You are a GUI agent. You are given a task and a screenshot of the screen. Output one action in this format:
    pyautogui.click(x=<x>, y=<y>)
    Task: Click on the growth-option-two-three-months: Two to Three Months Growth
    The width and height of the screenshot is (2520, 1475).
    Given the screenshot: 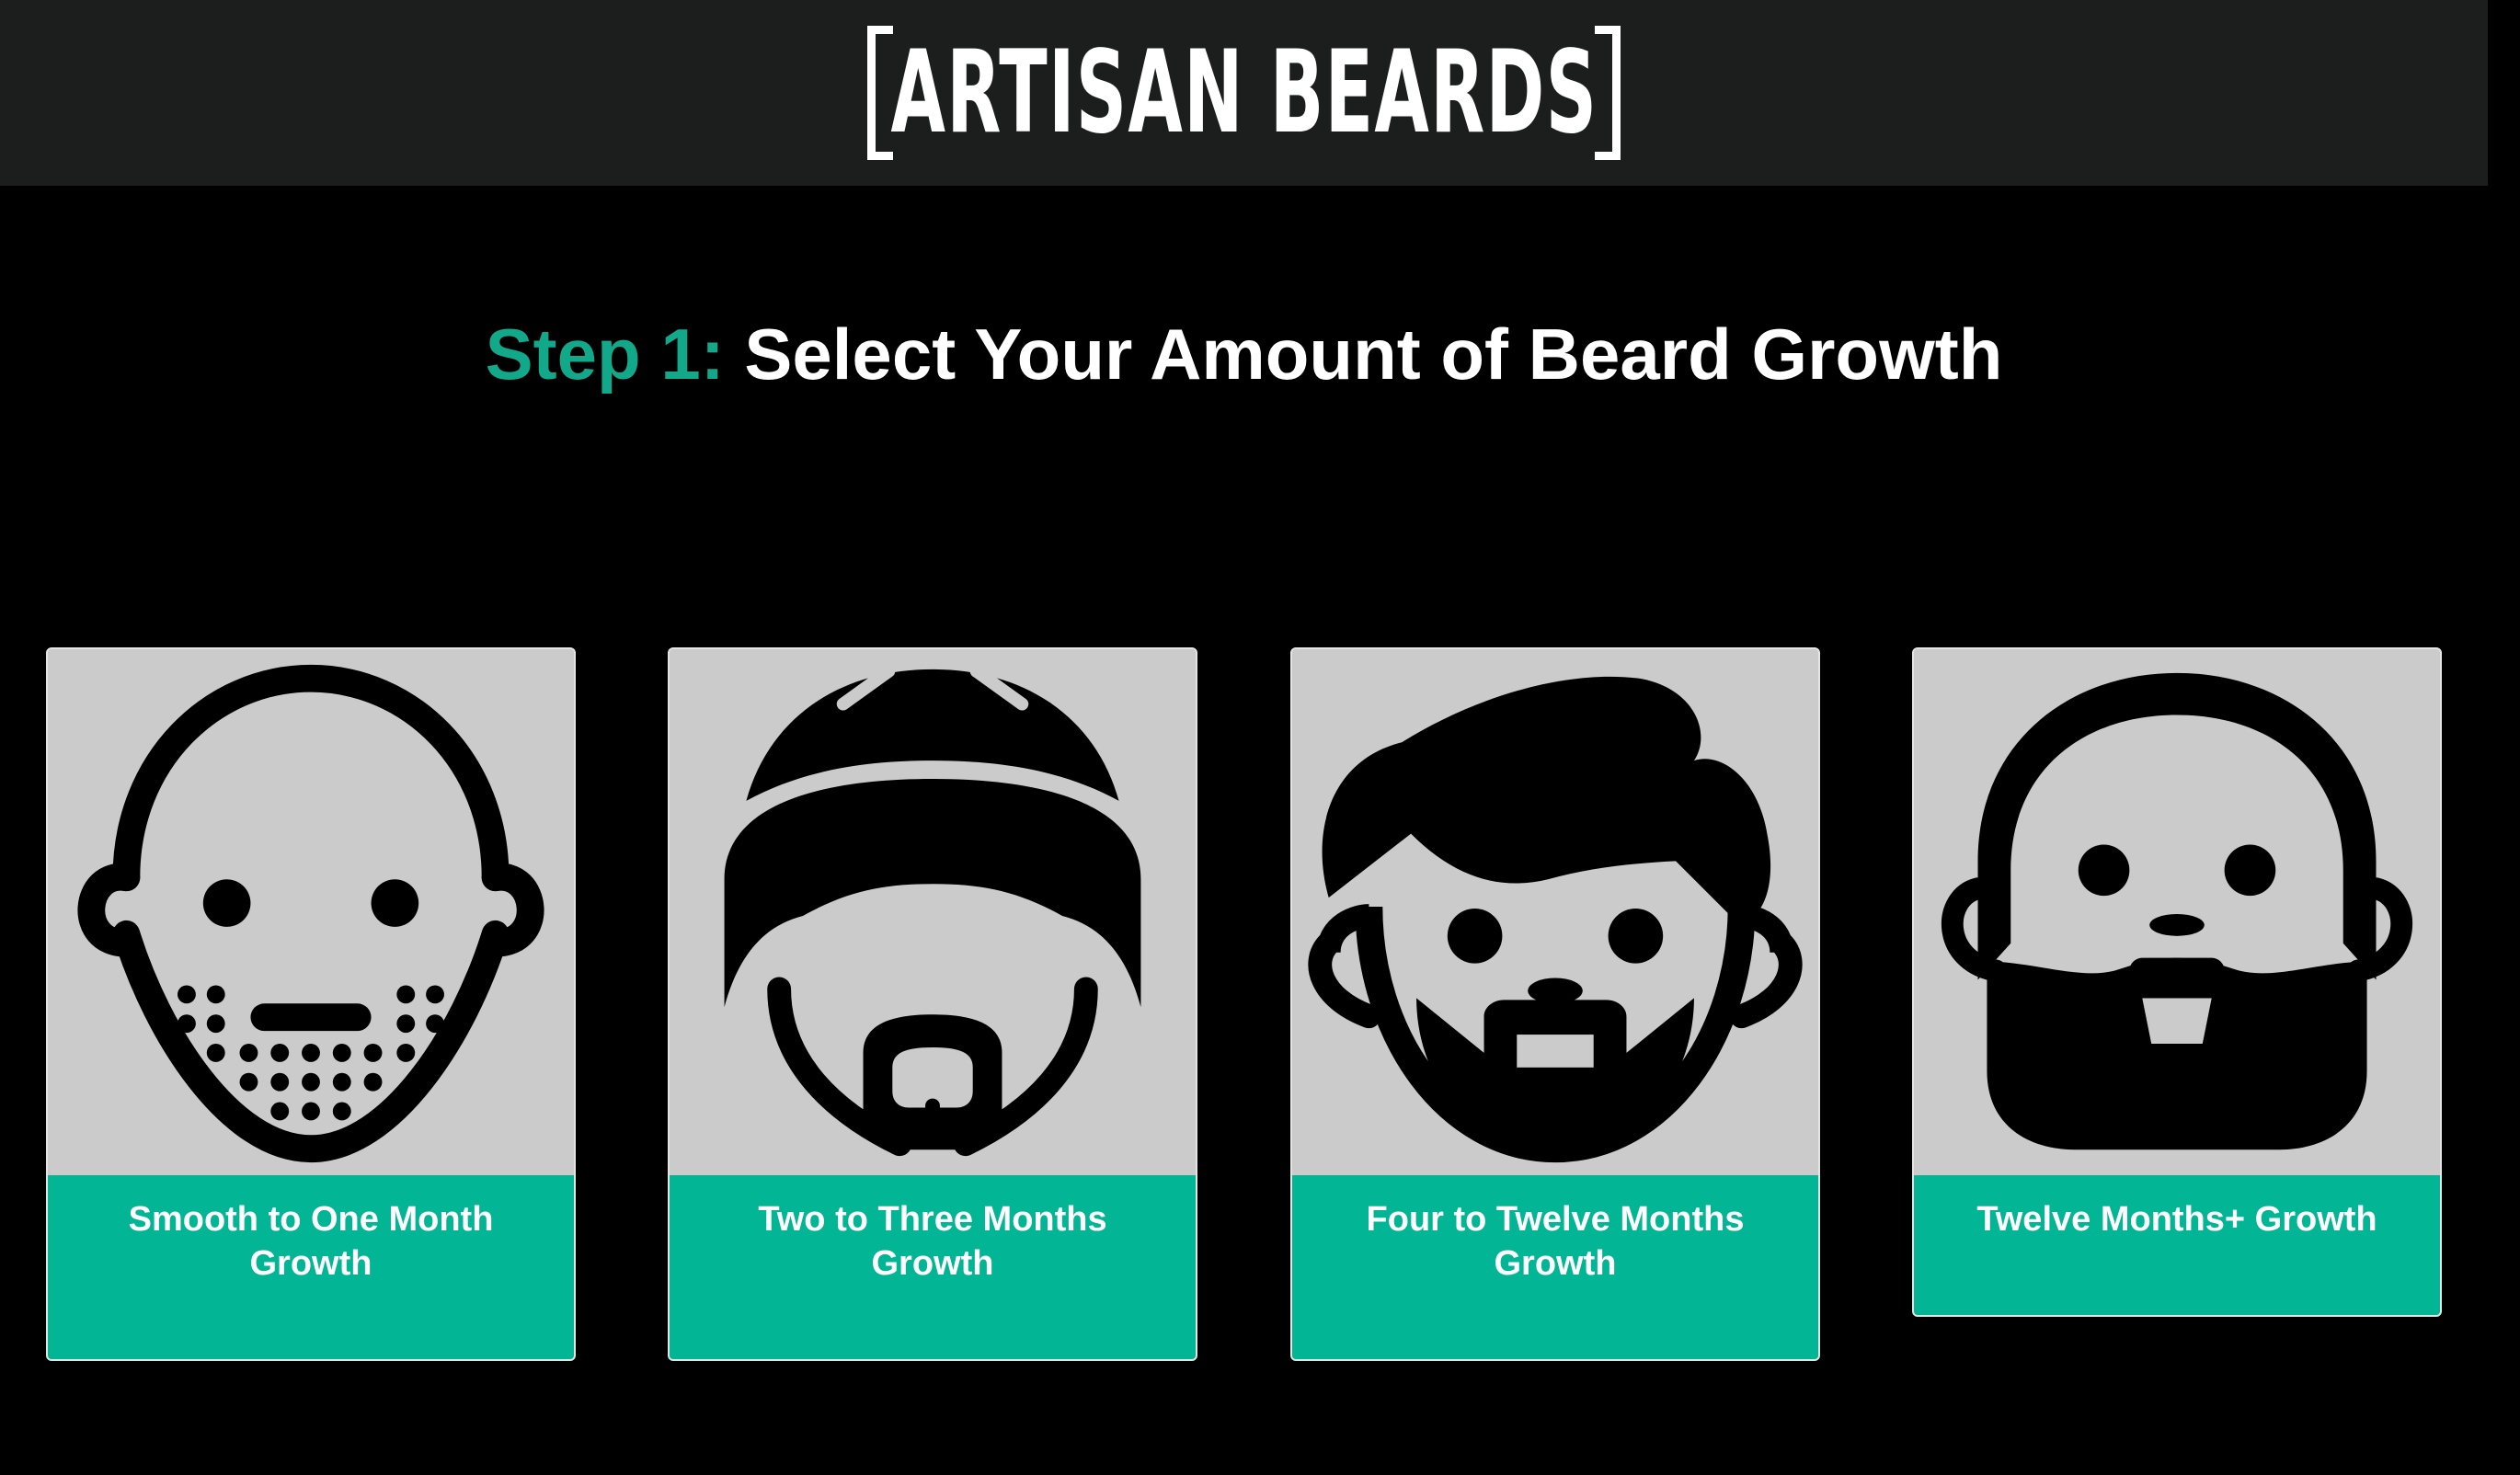 What is the action you would take?
    pyautogui.click(x=932, y=1004)
    